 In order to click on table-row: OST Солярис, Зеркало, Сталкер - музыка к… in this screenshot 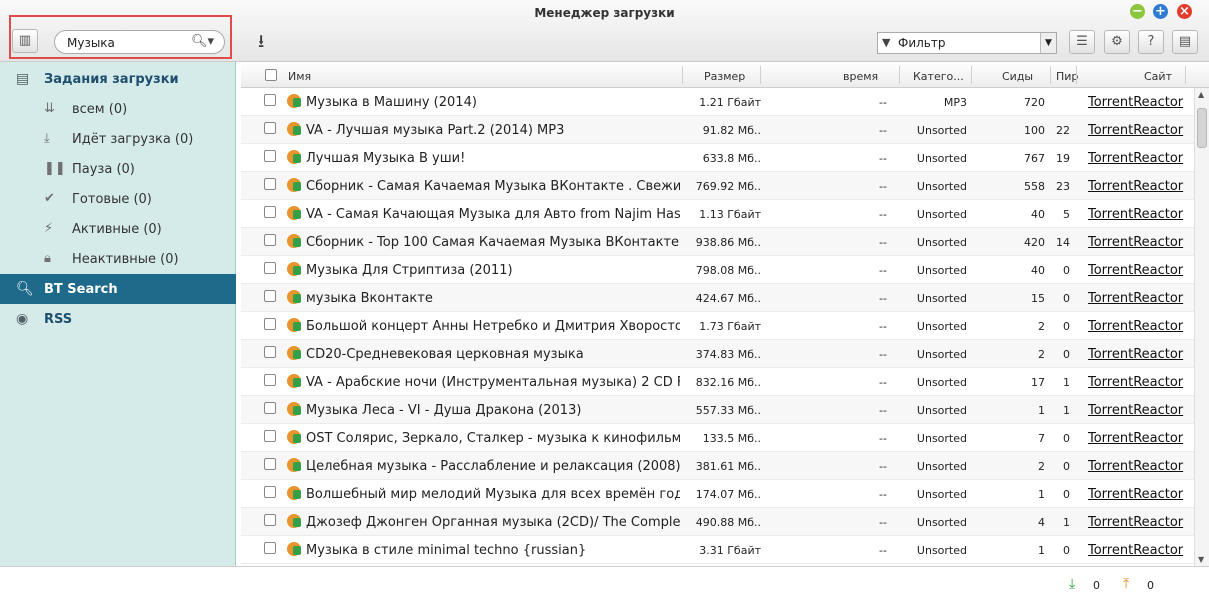, I will do `click(718, 438)`.